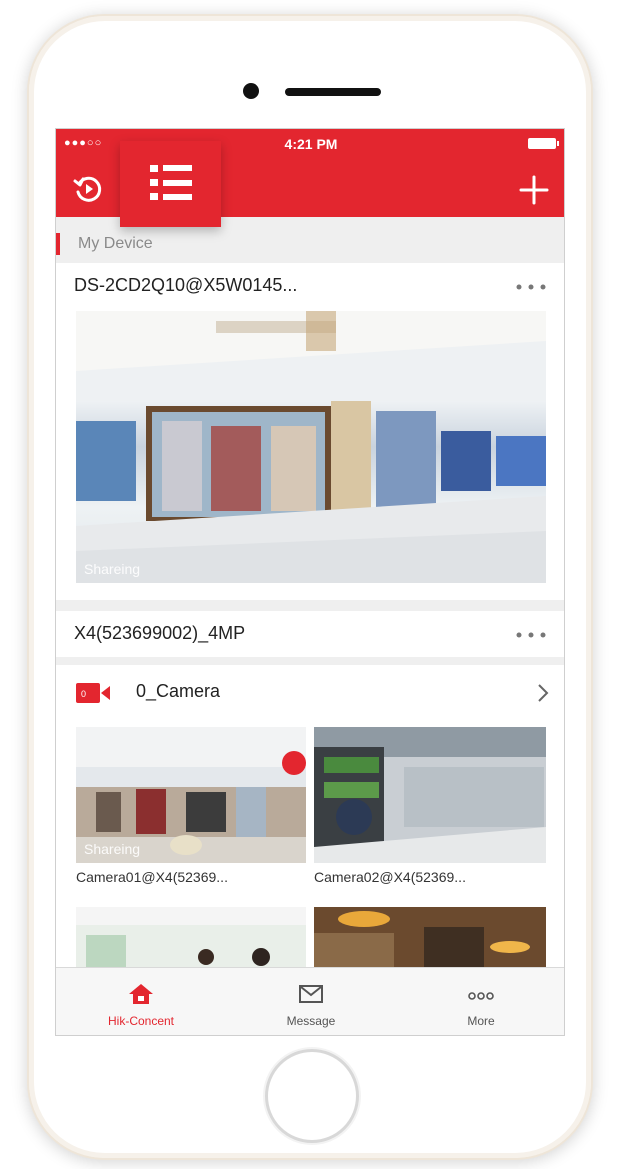 Image resolution: width=627 pixels, height=1169 pixels. I want to click on camera-group-row: 0 0_Camera, so click(310, 693).